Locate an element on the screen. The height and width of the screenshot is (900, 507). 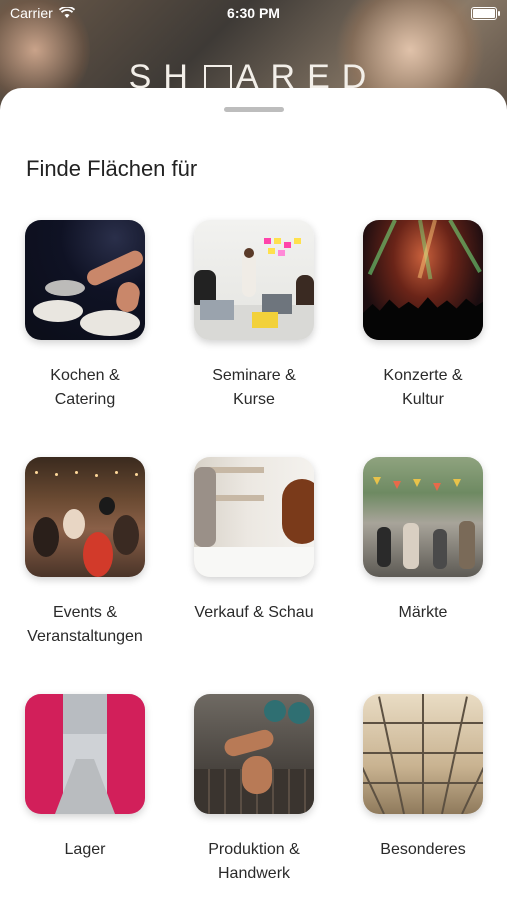
status-time: 6:30 PM is located at coordinates (253, 13).